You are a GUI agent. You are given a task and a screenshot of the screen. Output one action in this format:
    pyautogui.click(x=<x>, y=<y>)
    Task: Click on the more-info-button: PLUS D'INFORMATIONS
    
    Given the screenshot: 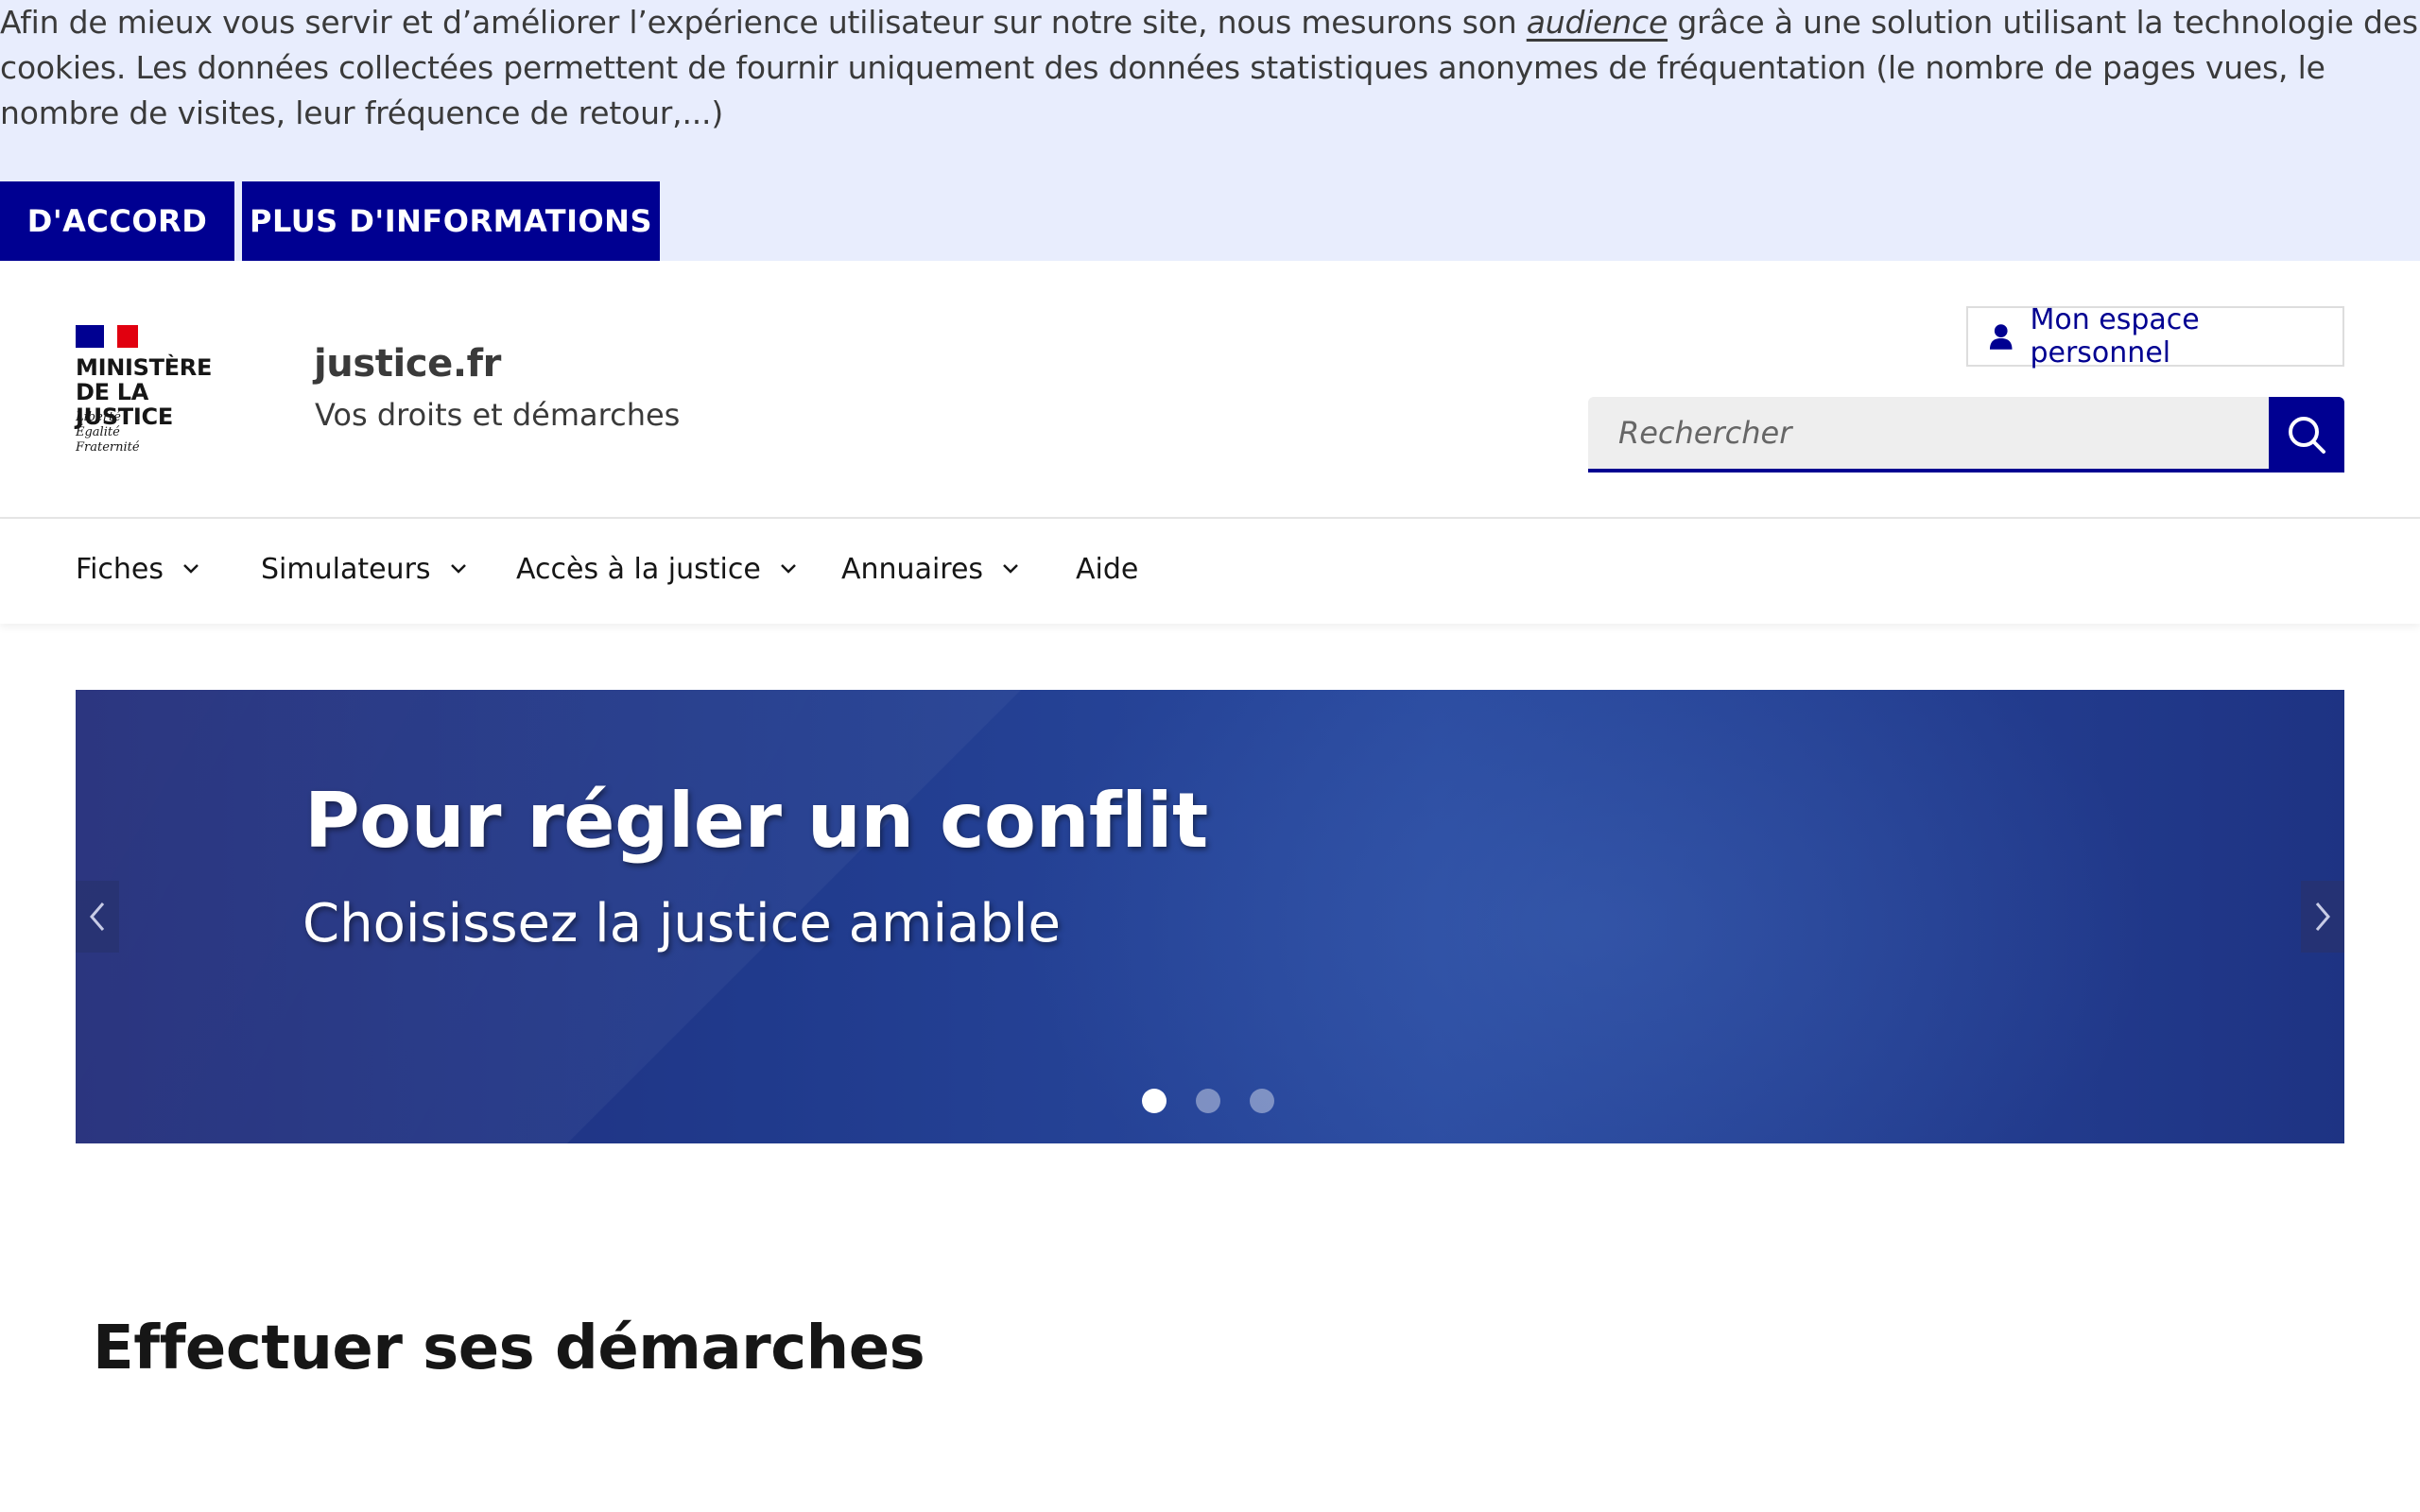 What is the action you would take?
    pyautogui.click(x=451, y=221)
    